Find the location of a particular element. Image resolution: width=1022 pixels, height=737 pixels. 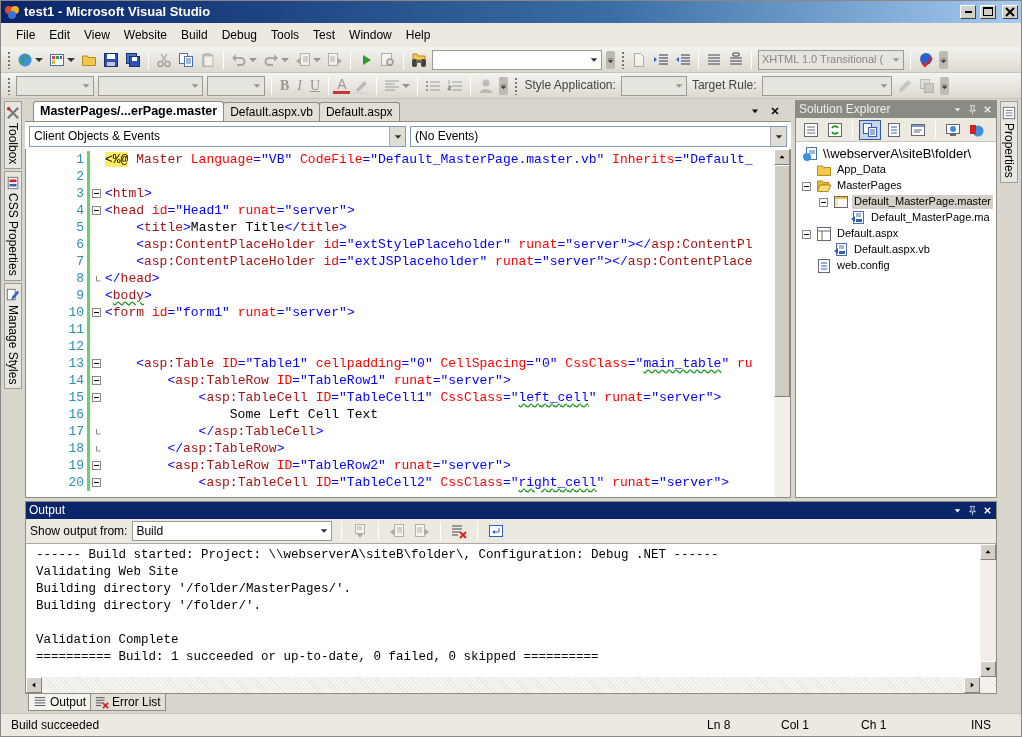

tree-item: Default.aspx.vb is located at coordinates (892, 250).